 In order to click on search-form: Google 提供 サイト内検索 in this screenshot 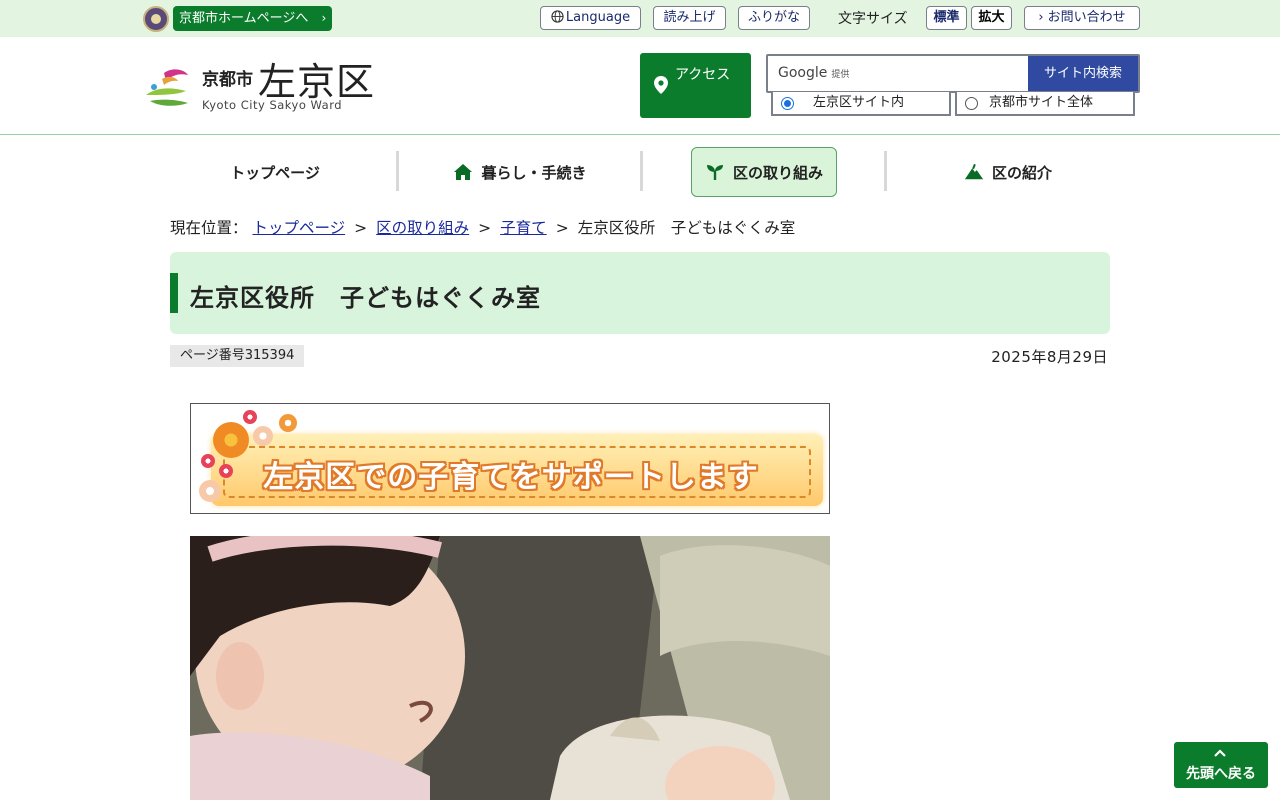, I will do `click(953, 73)`.